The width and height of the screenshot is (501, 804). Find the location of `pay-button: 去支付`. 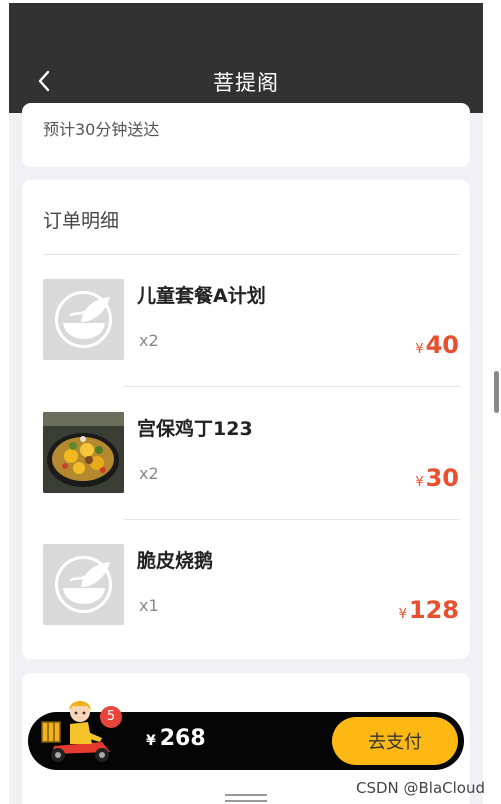

pay-button: 去支付 is located at coordinates (395, 741).